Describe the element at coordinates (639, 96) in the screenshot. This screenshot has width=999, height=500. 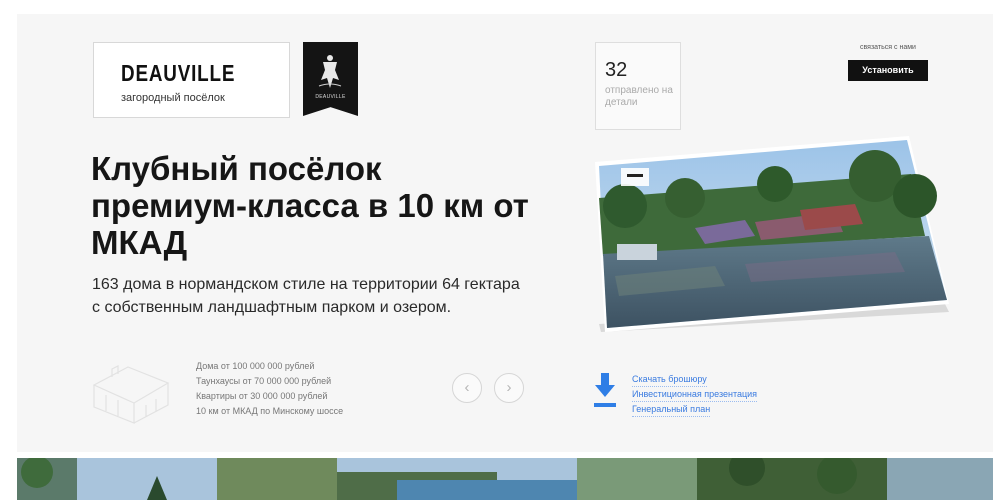
I see `stat-label: отправлено на детали` at that location.